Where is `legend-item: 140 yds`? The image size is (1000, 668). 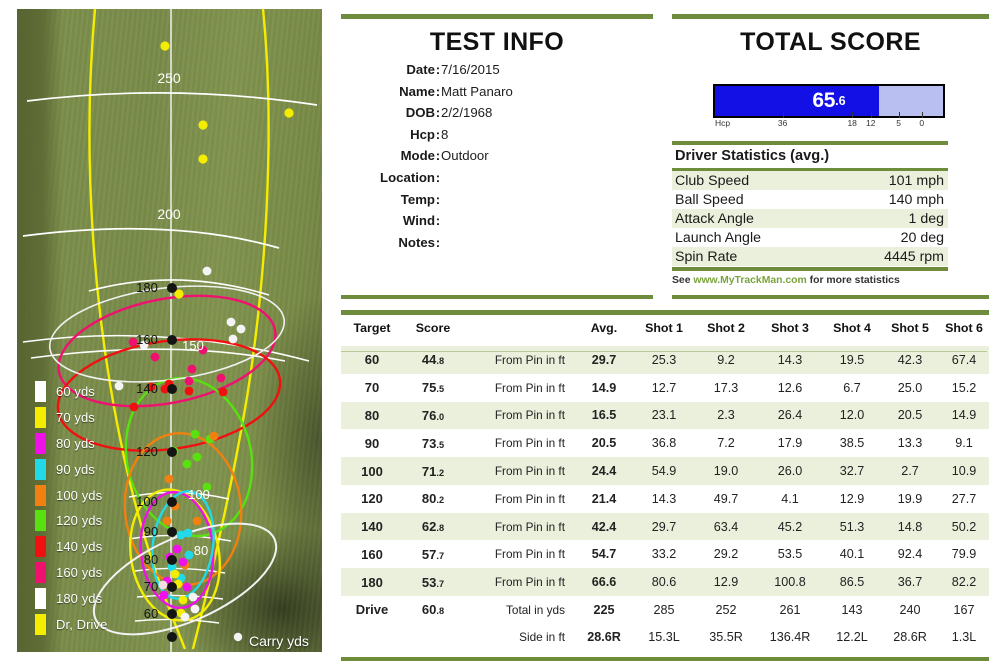 legend-item: 140 yds is located at coordinates (75, 547).